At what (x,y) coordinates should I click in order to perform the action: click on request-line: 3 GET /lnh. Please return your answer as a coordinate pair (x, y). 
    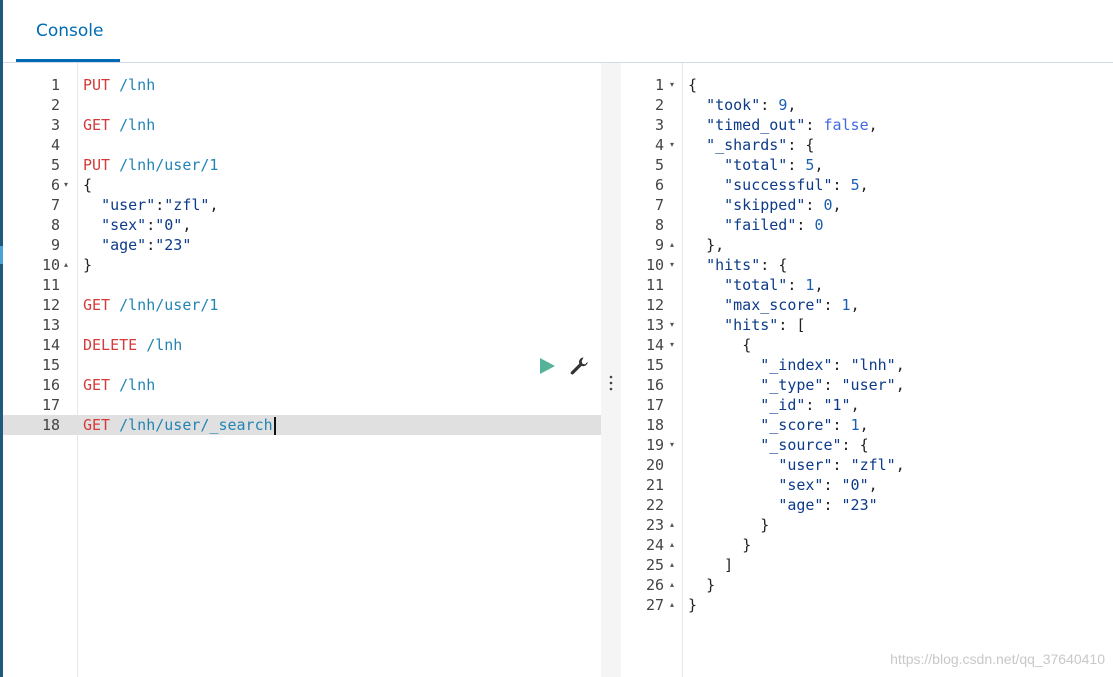
    Looking at the image, I should click on (302, 125).